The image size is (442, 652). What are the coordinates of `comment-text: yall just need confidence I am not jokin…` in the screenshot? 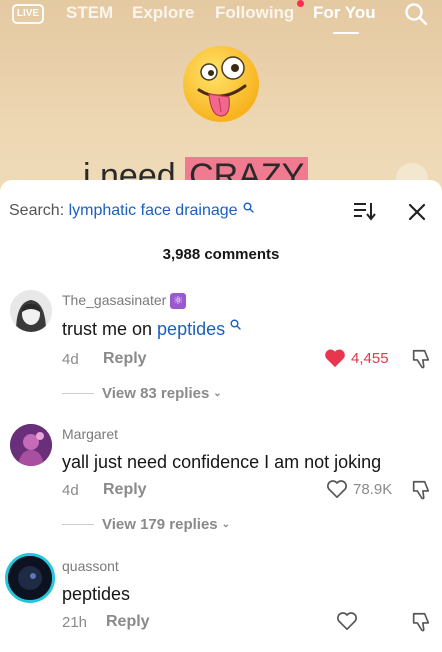 It's located at (222, 462).